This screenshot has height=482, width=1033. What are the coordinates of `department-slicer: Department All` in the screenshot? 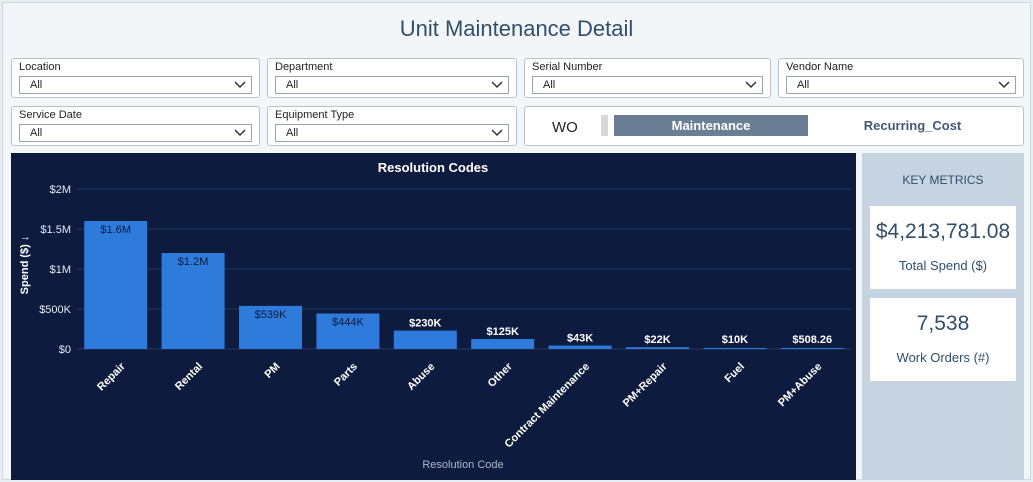 It's located at (392, 78).